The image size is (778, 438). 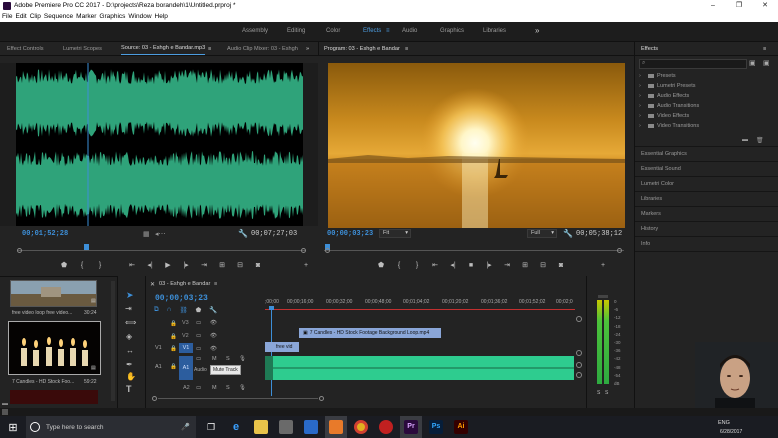 What do you see at coordinates (693, 64) in the screenshot?
I see `effects-search-input: ⌕` at bounding box center [693, 64].